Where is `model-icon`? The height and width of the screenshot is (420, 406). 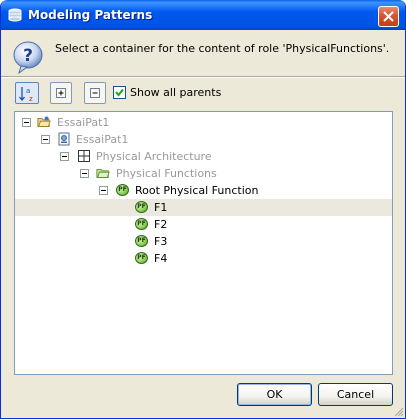
model-icon is located at coordinates (64, 139).